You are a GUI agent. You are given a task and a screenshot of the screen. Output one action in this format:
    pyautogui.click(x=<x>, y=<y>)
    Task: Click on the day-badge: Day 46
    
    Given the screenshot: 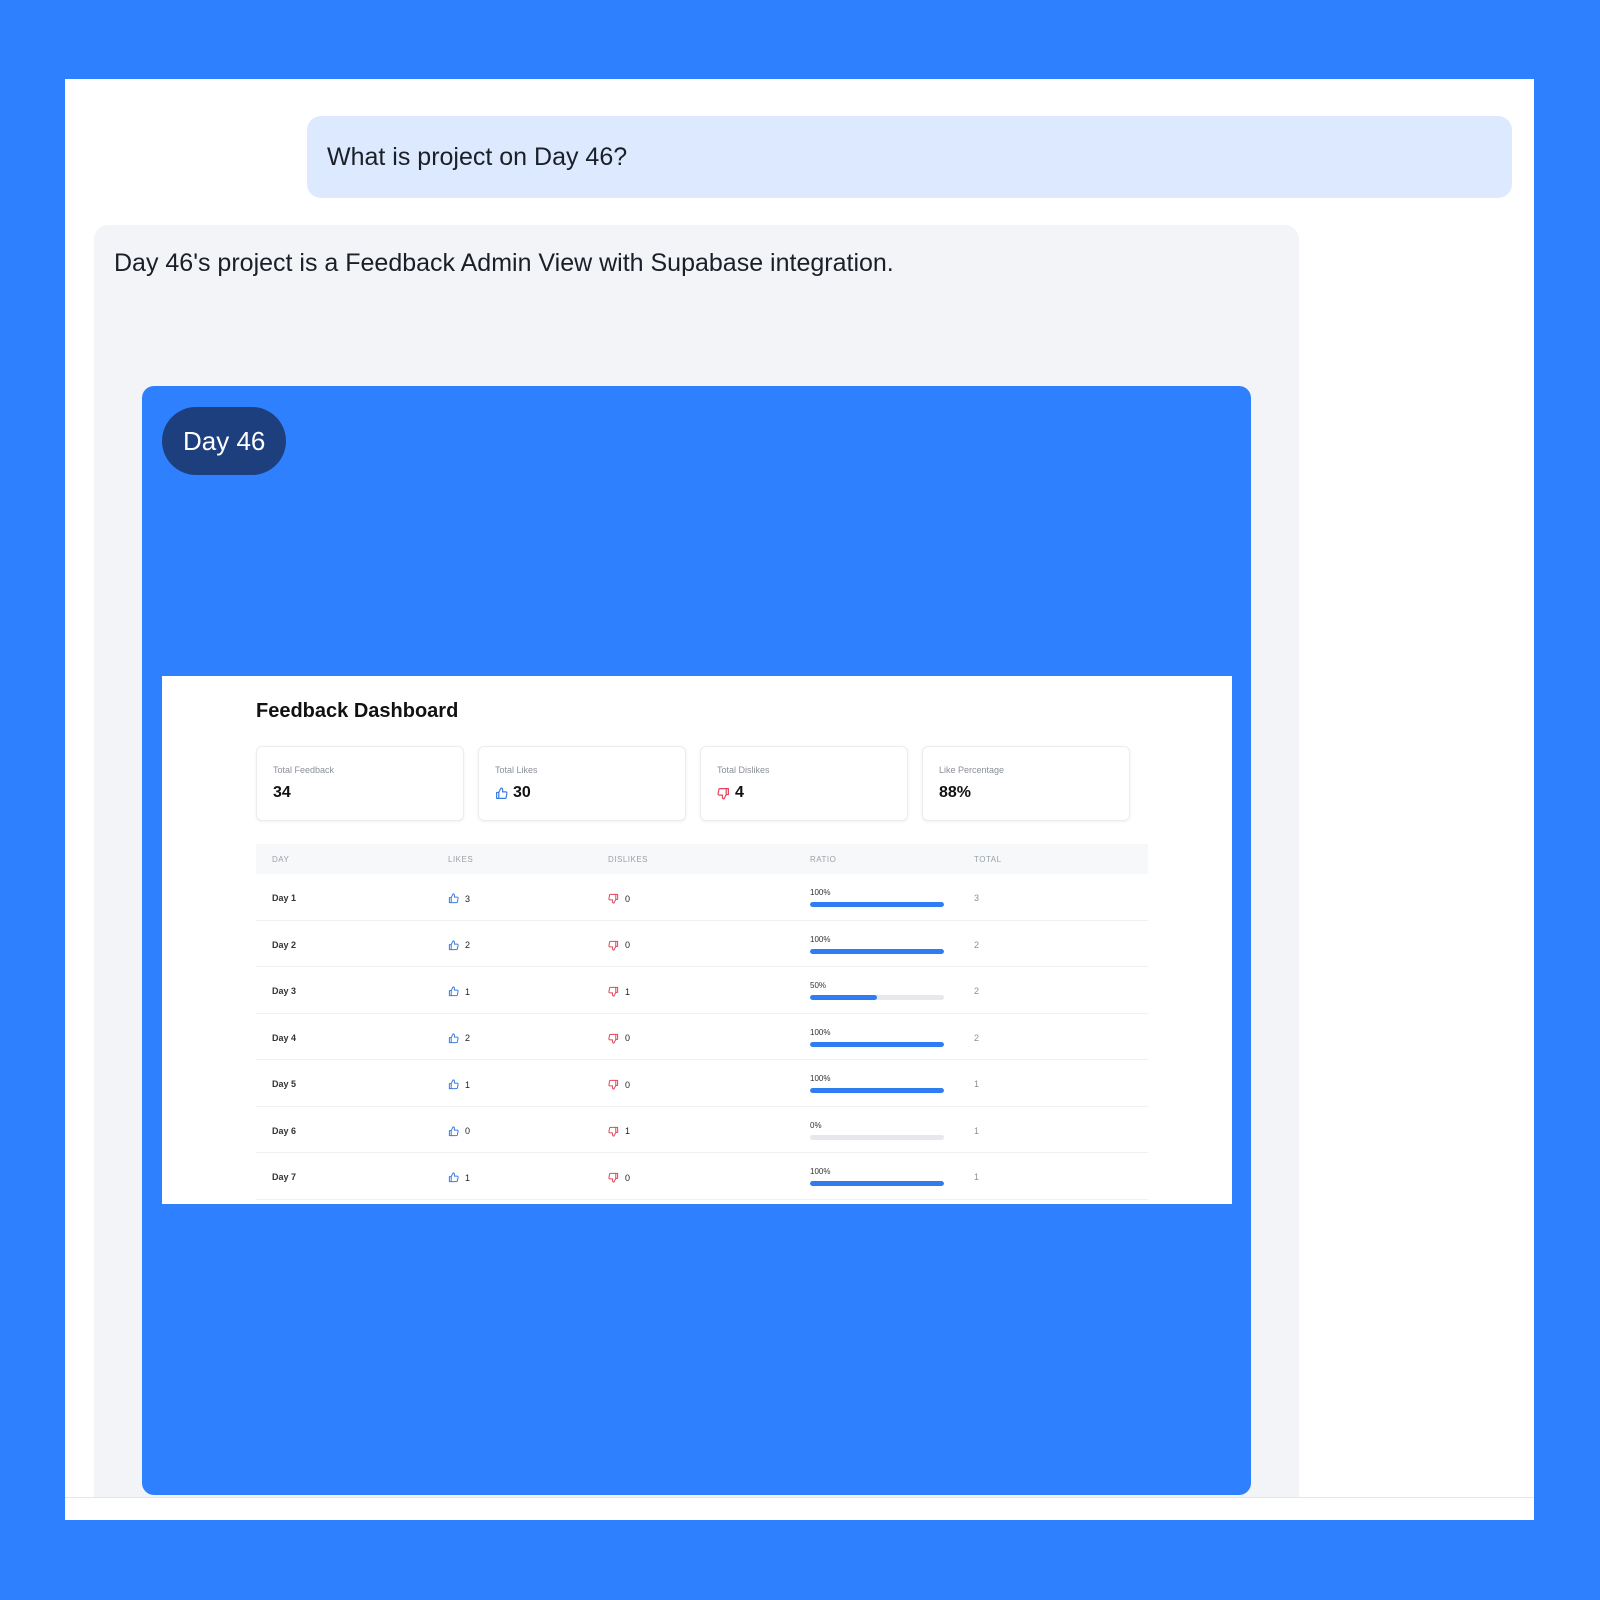 What is the action you would take?
    pyautogui.click(x=224, y=441)
    